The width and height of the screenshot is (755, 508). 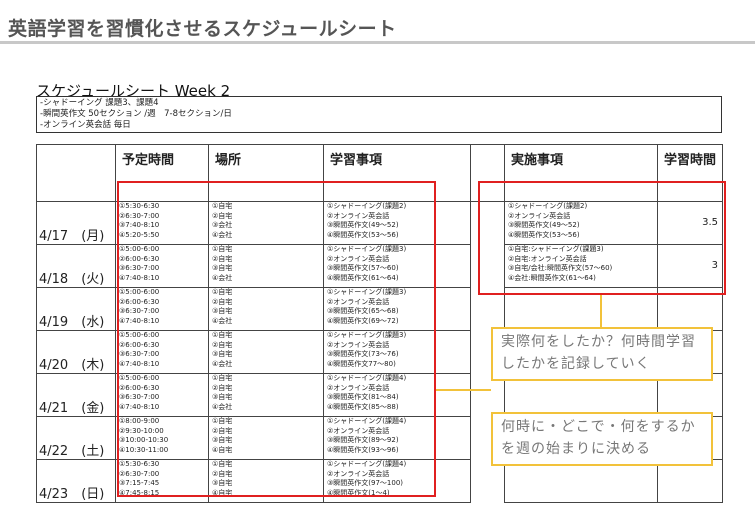 I want to click on goal-line: -瞬間英作文 50セクション /週 7-8セクション/日, so click(x=136, y=114).